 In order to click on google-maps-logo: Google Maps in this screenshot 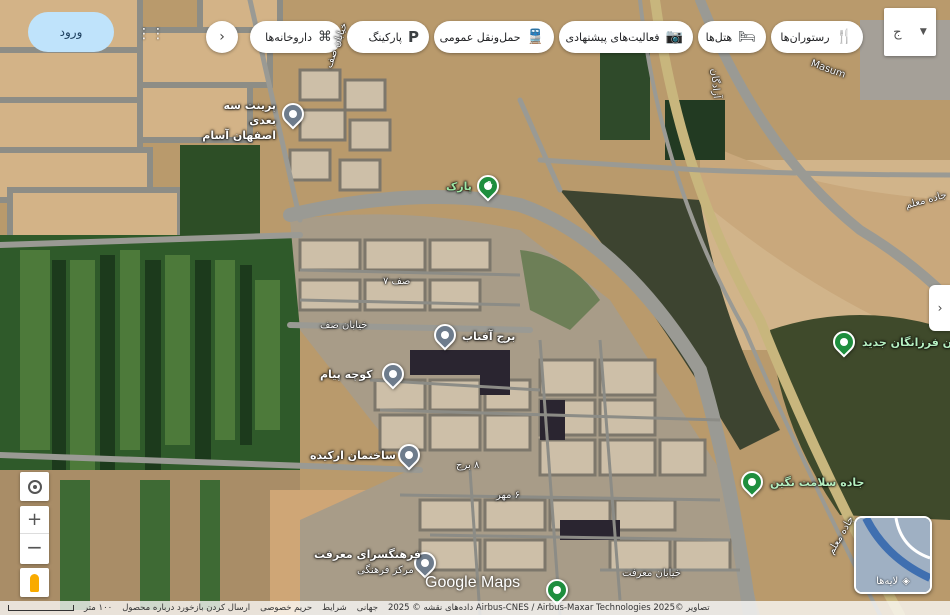, I will do `click(473, 582)`.